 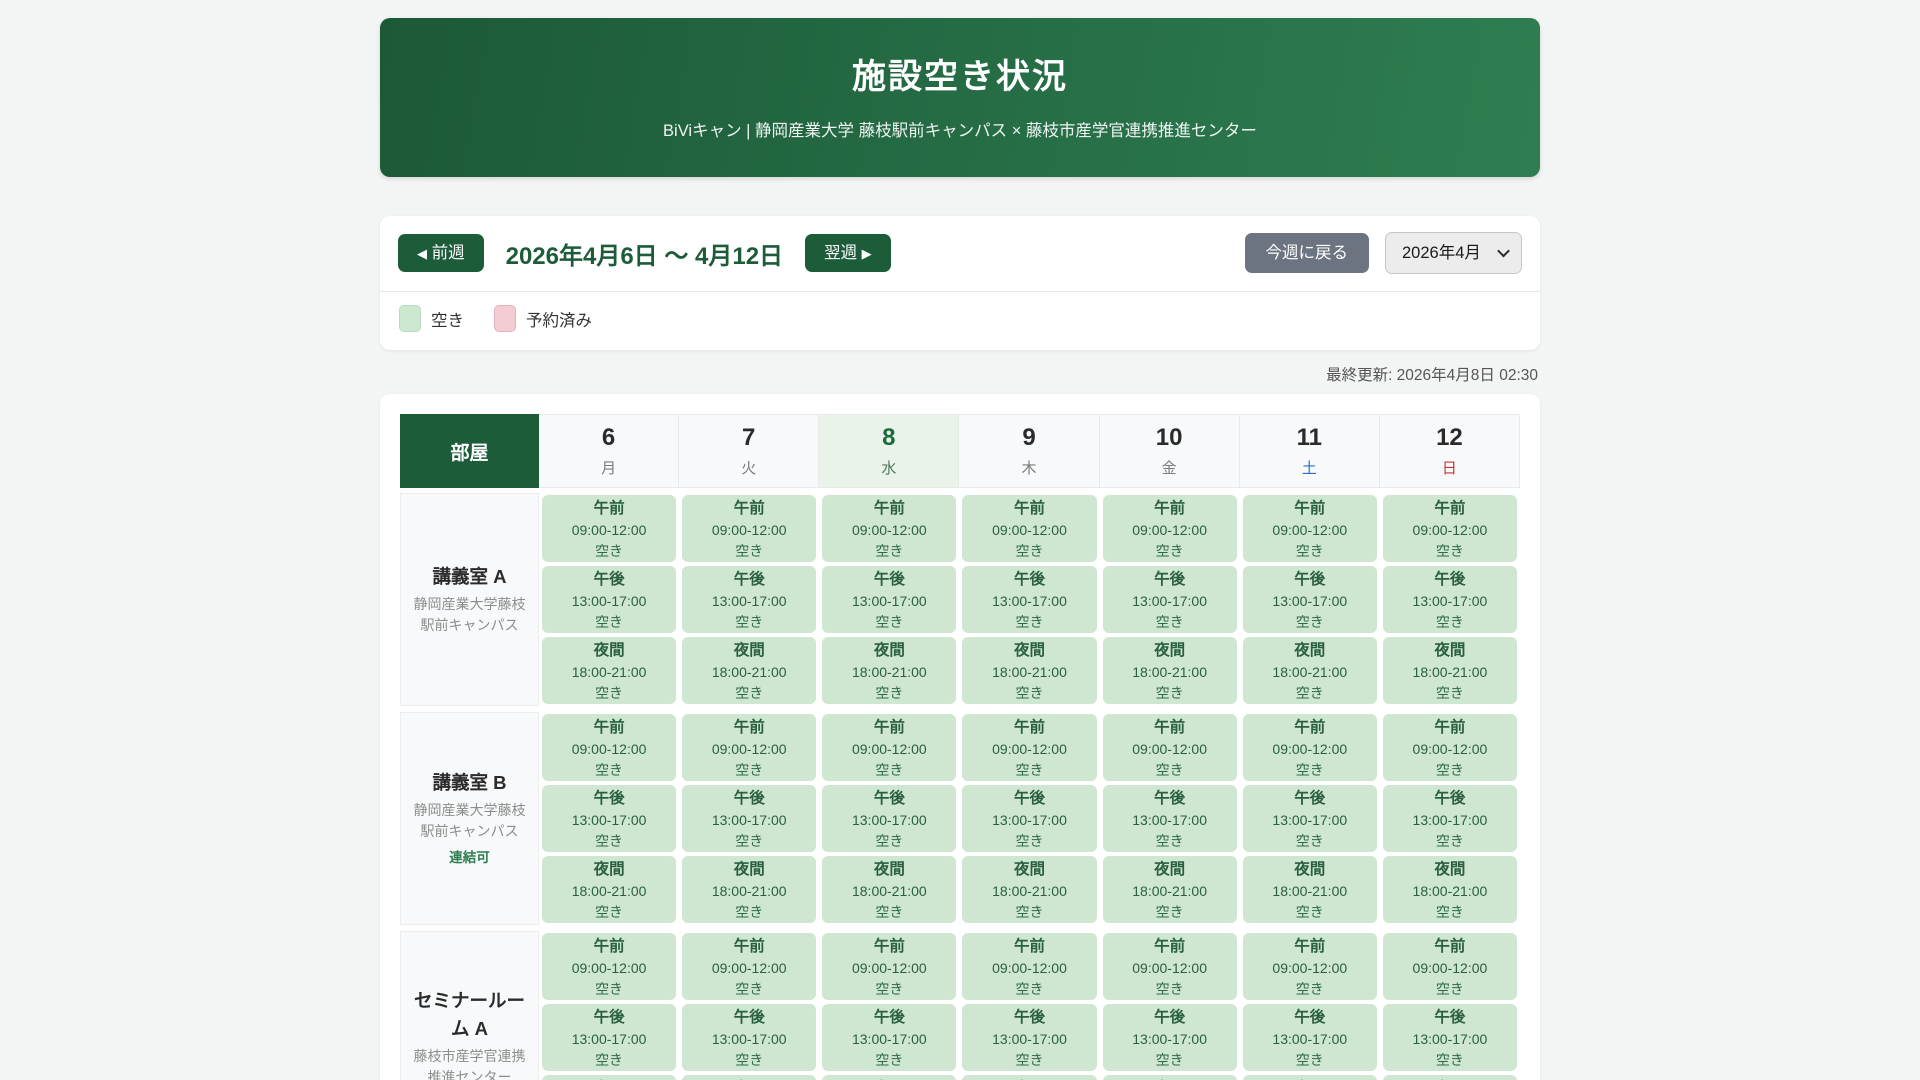 I want to click on prev-week-button: ◀ 前週, so click(x=441, y=253).